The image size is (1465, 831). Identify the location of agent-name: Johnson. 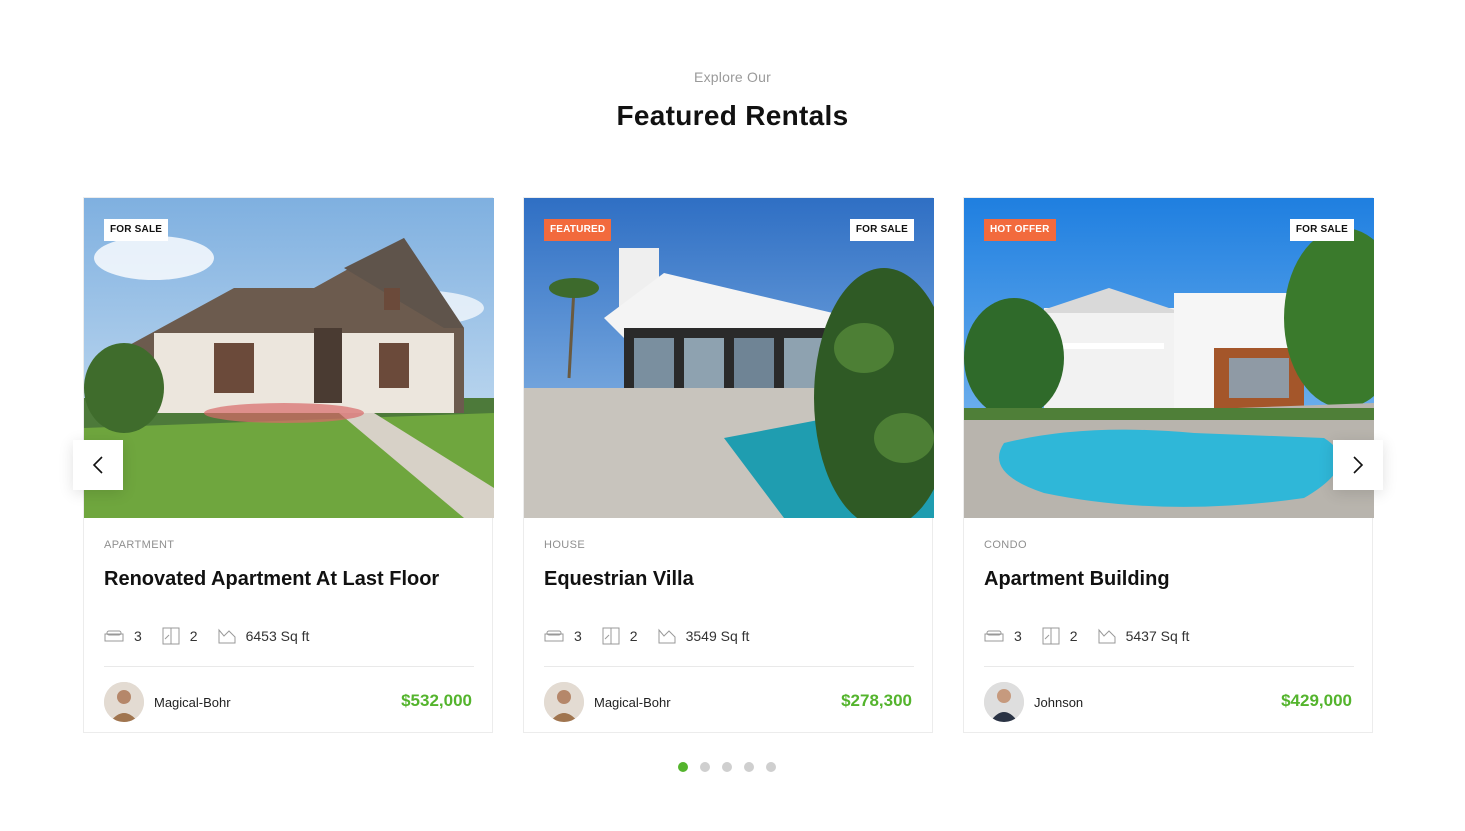
(1058, 702).